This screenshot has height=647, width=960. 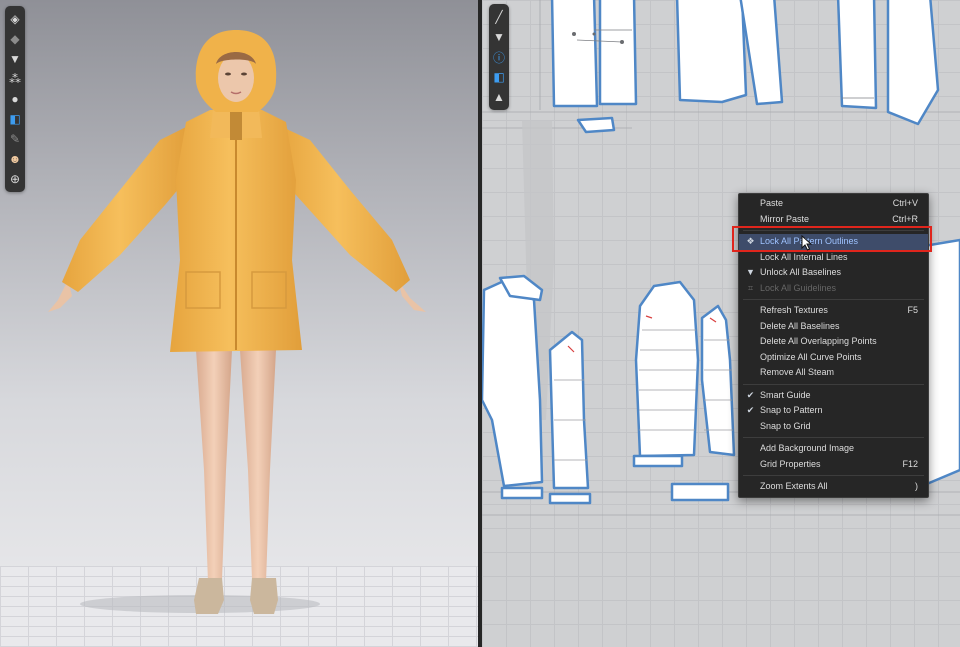 I want to click on menu-item-label: Refresh Textures, so click(x=794, y=310).